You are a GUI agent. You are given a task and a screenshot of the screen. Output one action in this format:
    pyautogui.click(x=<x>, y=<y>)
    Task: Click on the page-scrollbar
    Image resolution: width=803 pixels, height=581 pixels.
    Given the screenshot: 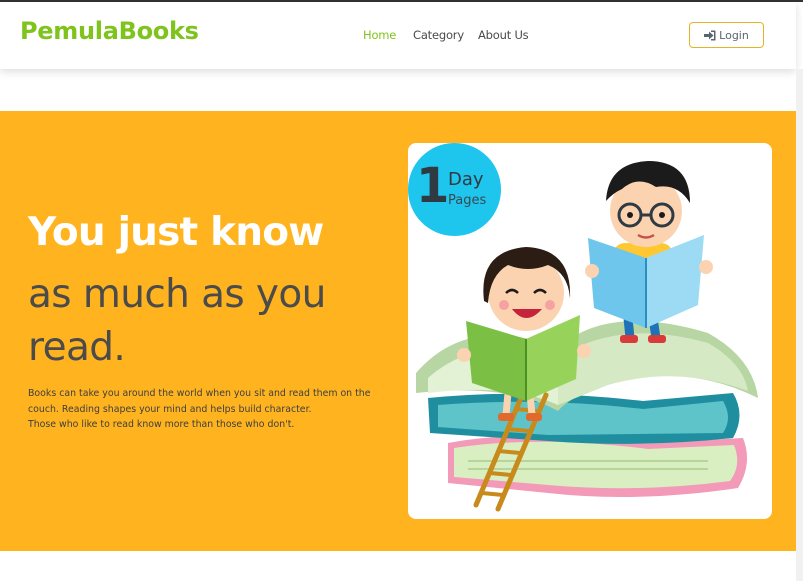 What is the action you would take?
    pyautogui.click(x=799, y=325)
    